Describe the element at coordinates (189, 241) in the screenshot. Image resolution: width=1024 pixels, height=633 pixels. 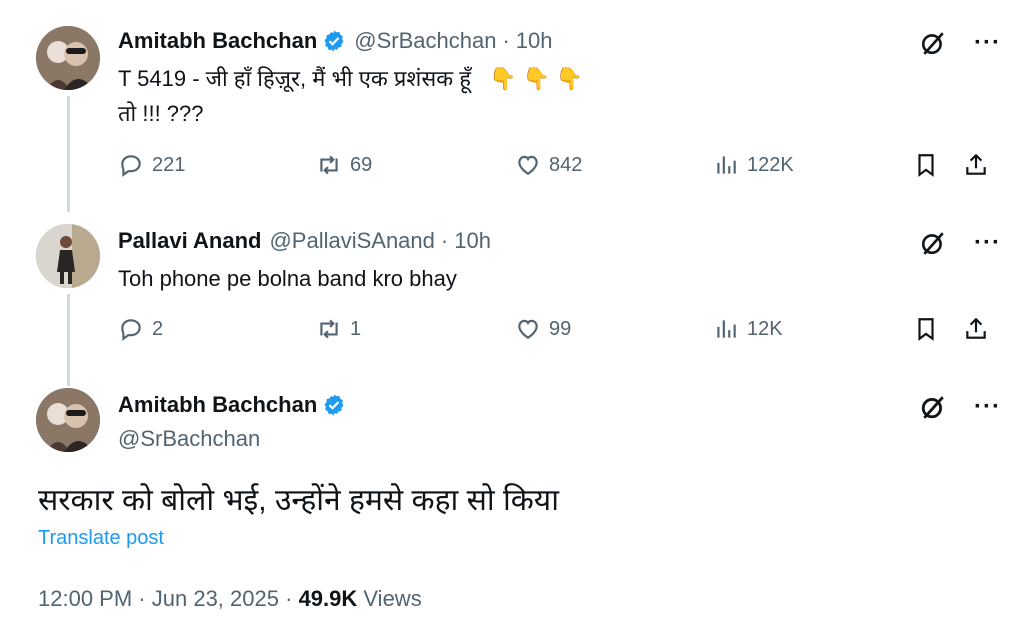
I see `author-name: Pallavi Anand` at that location.